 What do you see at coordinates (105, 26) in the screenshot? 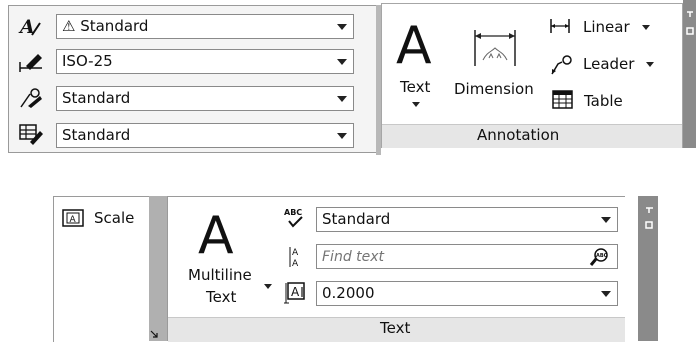
I see `text-style-value: ⚠ Standard` at bounding box center [105, 26].